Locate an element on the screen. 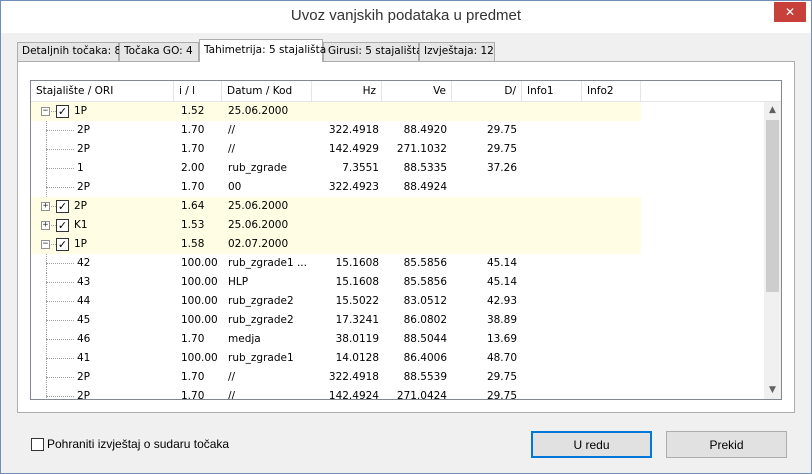 The image size is (812, 474). distance: 37.26 is located at coordinates (501, 168).